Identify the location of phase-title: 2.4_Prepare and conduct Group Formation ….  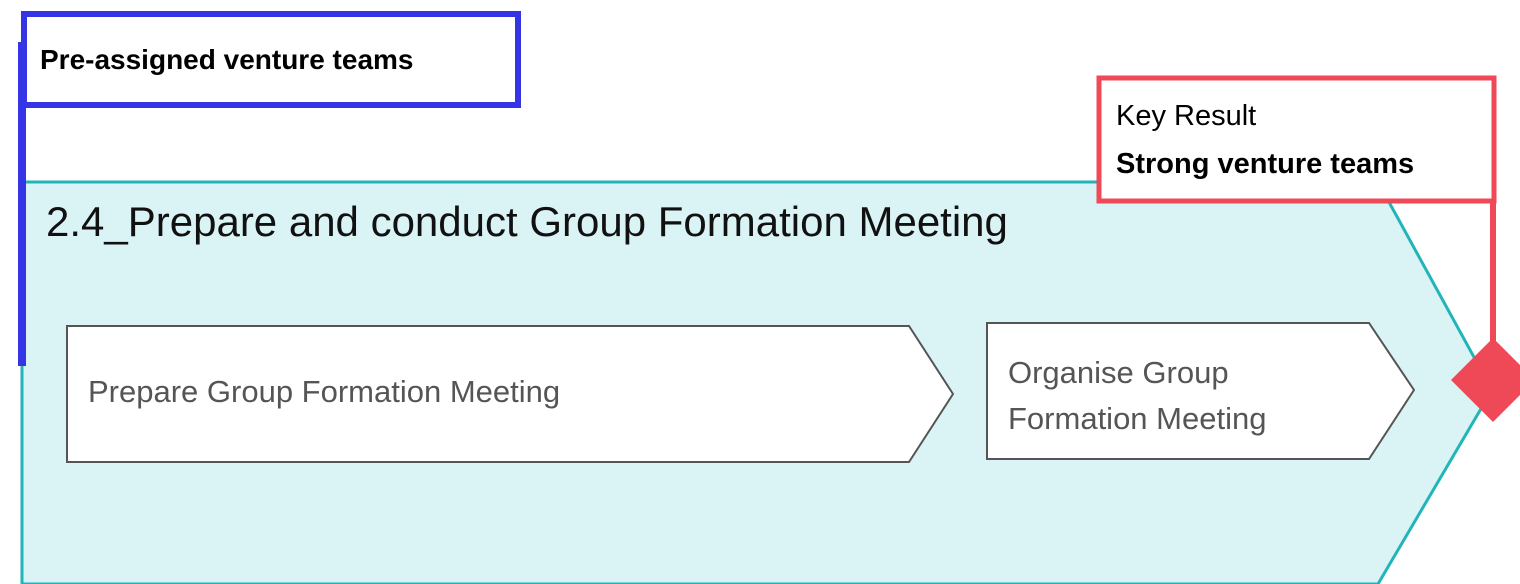
(527, 221).